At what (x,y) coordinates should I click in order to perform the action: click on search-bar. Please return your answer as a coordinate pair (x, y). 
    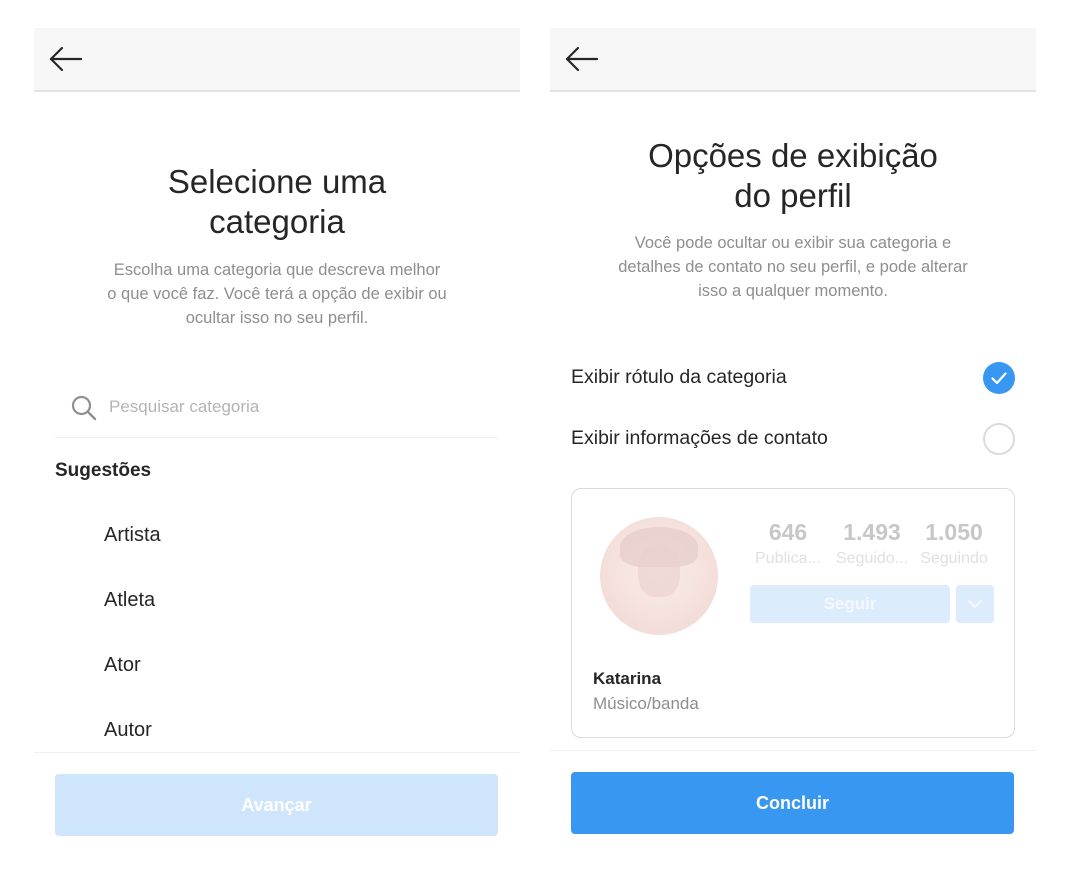
    Looking at the image, I should click on (276, 413).